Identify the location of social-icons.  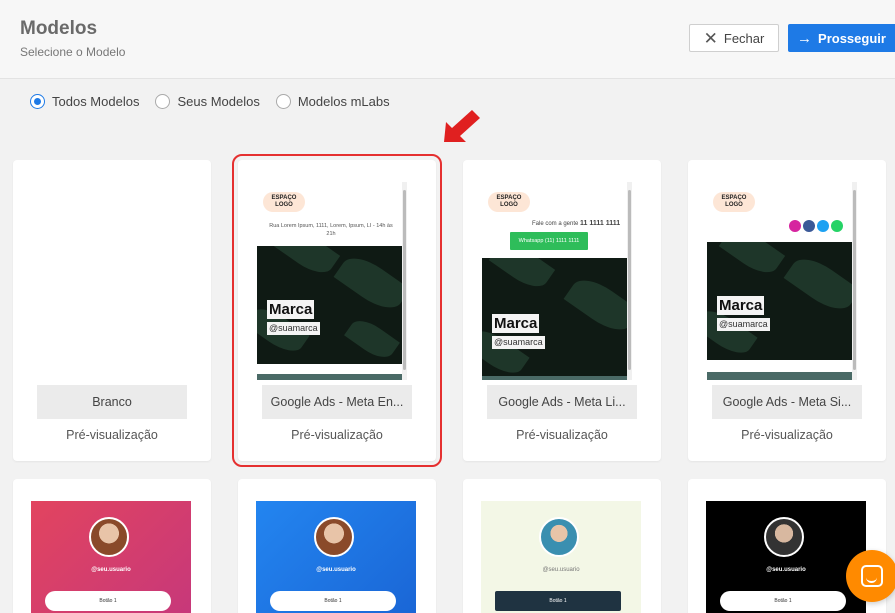
(816, 226).